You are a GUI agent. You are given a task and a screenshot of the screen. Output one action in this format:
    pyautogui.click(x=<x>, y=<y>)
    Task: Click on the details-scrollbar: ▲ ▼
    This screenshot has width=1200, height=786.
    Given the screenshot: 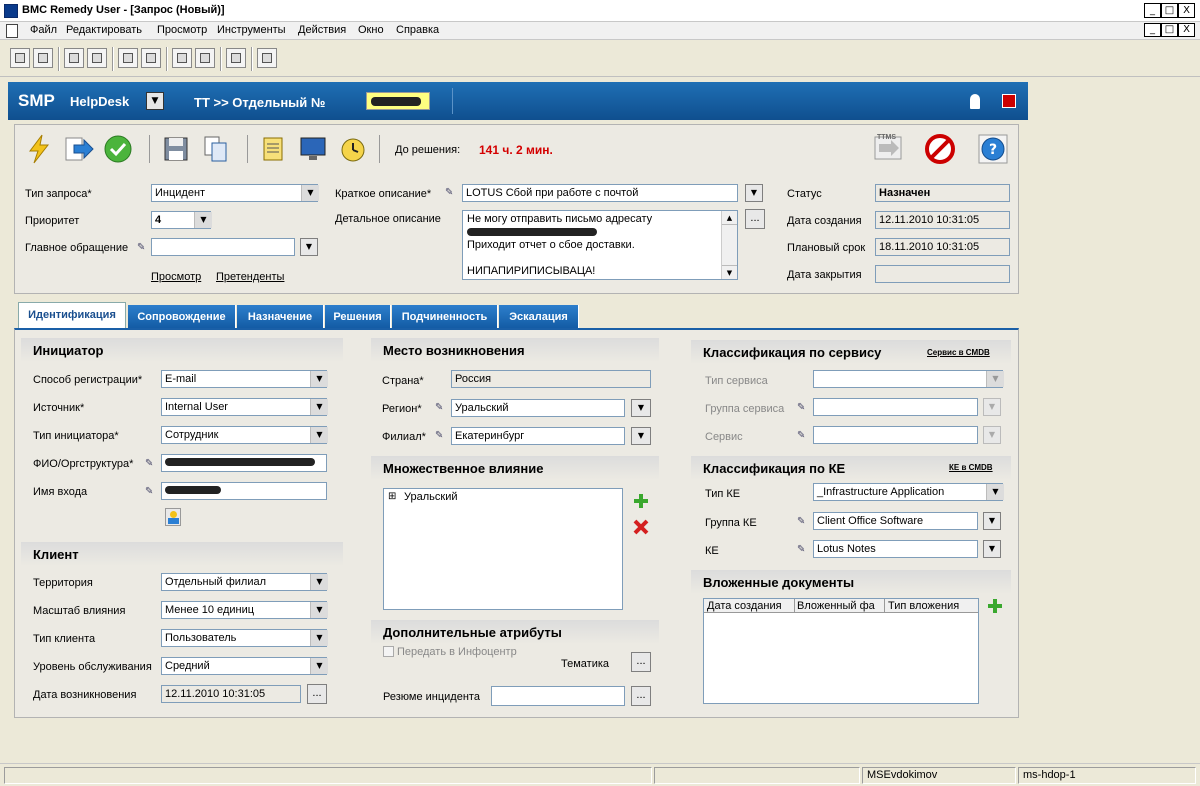 What is the action you would take?
    pyautogui.click(x=729, y=245)
    